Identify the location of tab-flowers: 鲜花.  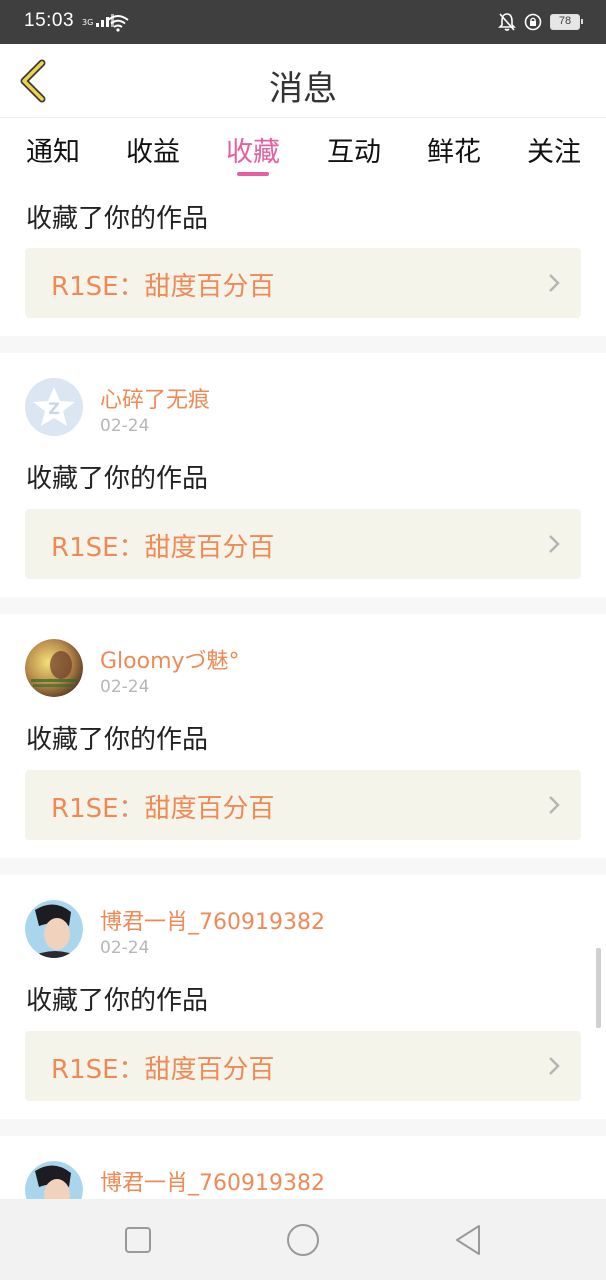
(454, 149).